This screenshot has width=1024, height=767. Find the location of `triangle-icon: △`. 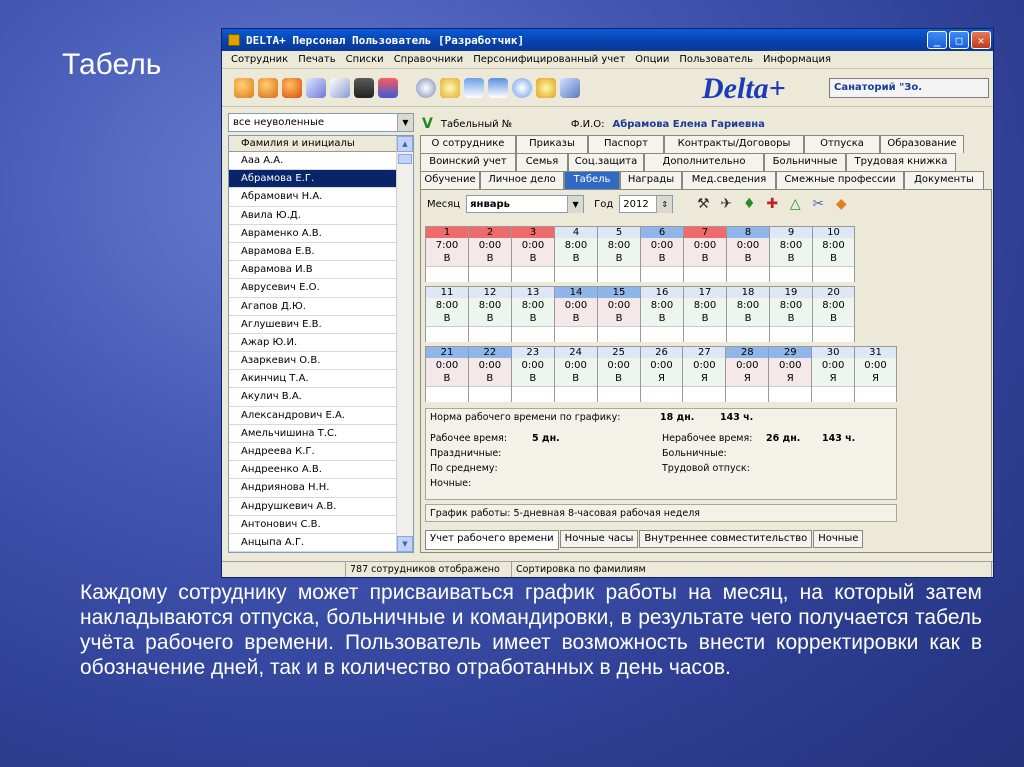

triangle-icon: △ is located at coordinates (795, 204).